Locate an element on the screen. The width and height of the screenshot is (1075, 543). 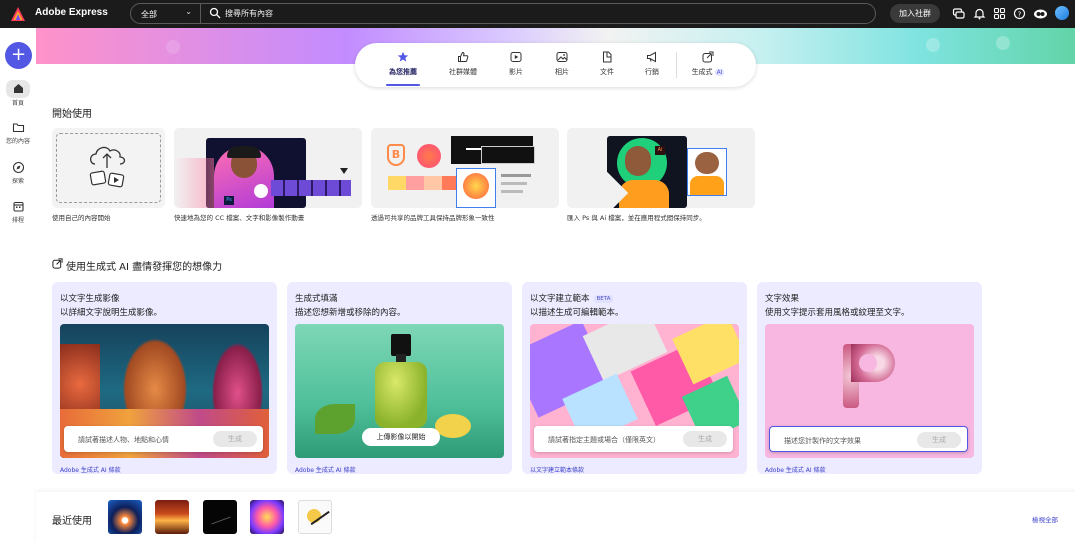
animate-cc-files-card: Ps is located at coordinates (268, 168).